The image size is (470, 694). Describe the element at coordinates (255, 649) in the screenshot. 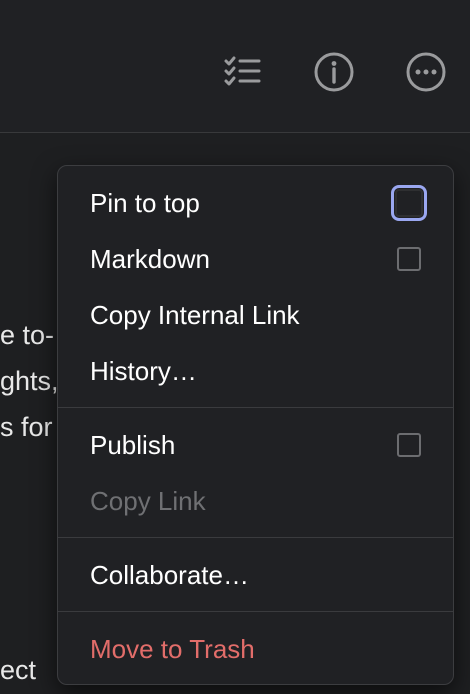

I see `menu-item-move-to-trash: Move to Trash` at that location.